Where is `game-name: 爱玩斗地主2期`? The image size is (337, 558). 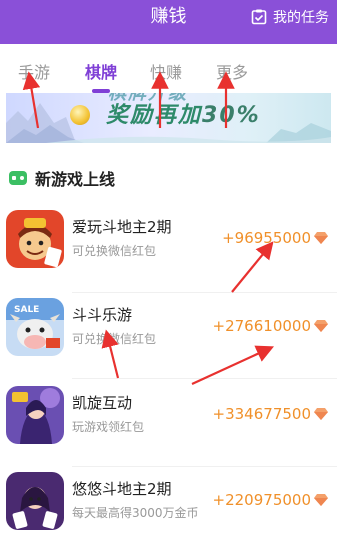
game-name: 爱玩斗地主2期 is located at coordinates (122, 227).